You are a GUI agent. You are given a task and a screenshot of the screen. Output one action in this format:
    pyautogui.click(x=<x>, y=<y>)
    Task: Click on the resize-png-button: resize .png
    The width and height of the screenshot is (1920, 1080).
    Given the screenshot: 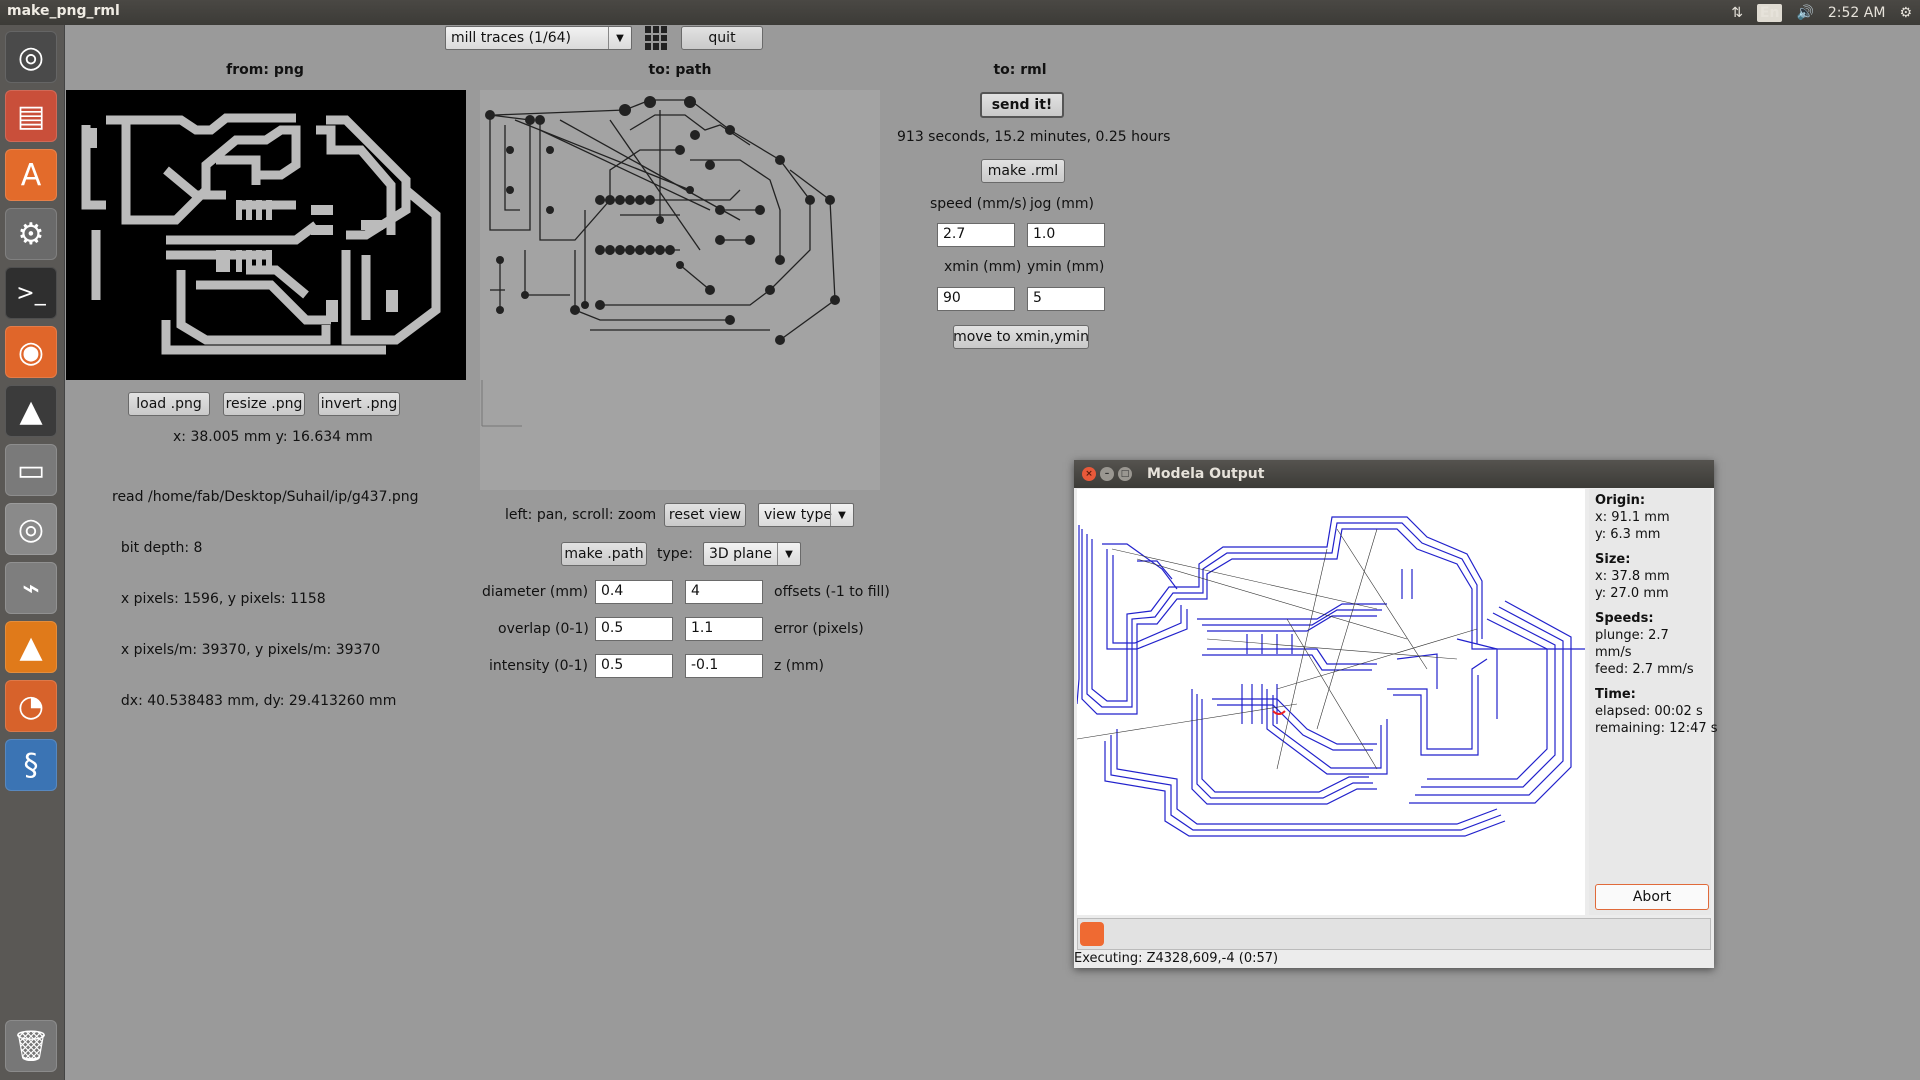 What is the action you would take?
    pyautogui.click(x=264, y=404)
    